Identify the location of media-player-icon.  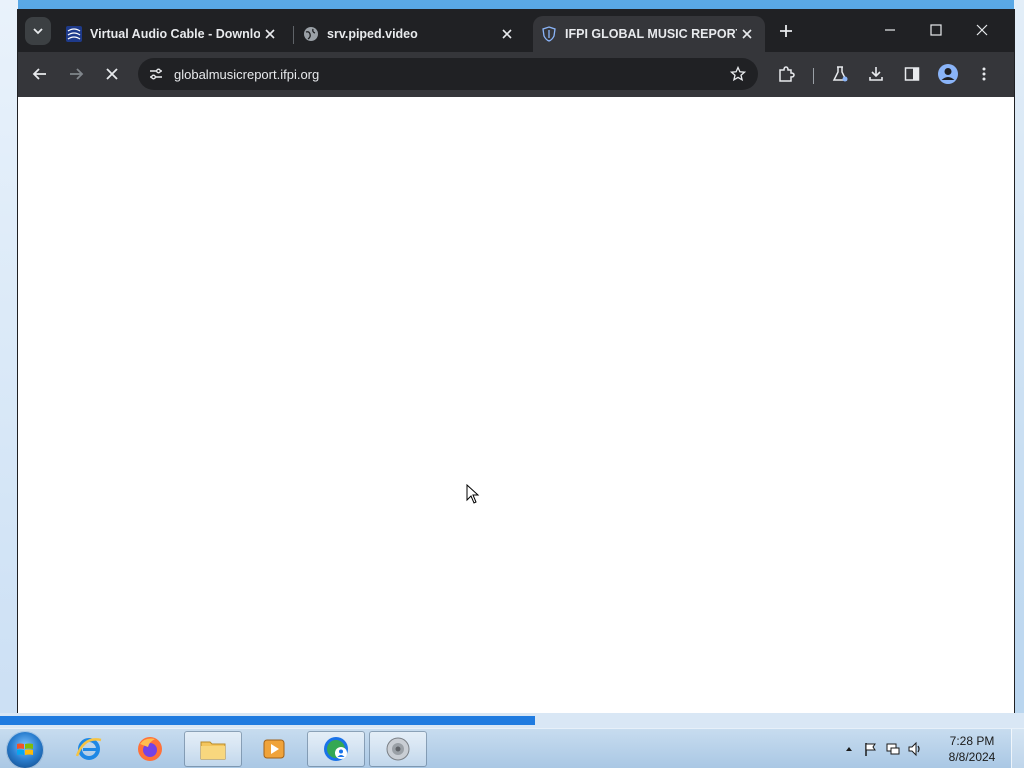
(274, 749).